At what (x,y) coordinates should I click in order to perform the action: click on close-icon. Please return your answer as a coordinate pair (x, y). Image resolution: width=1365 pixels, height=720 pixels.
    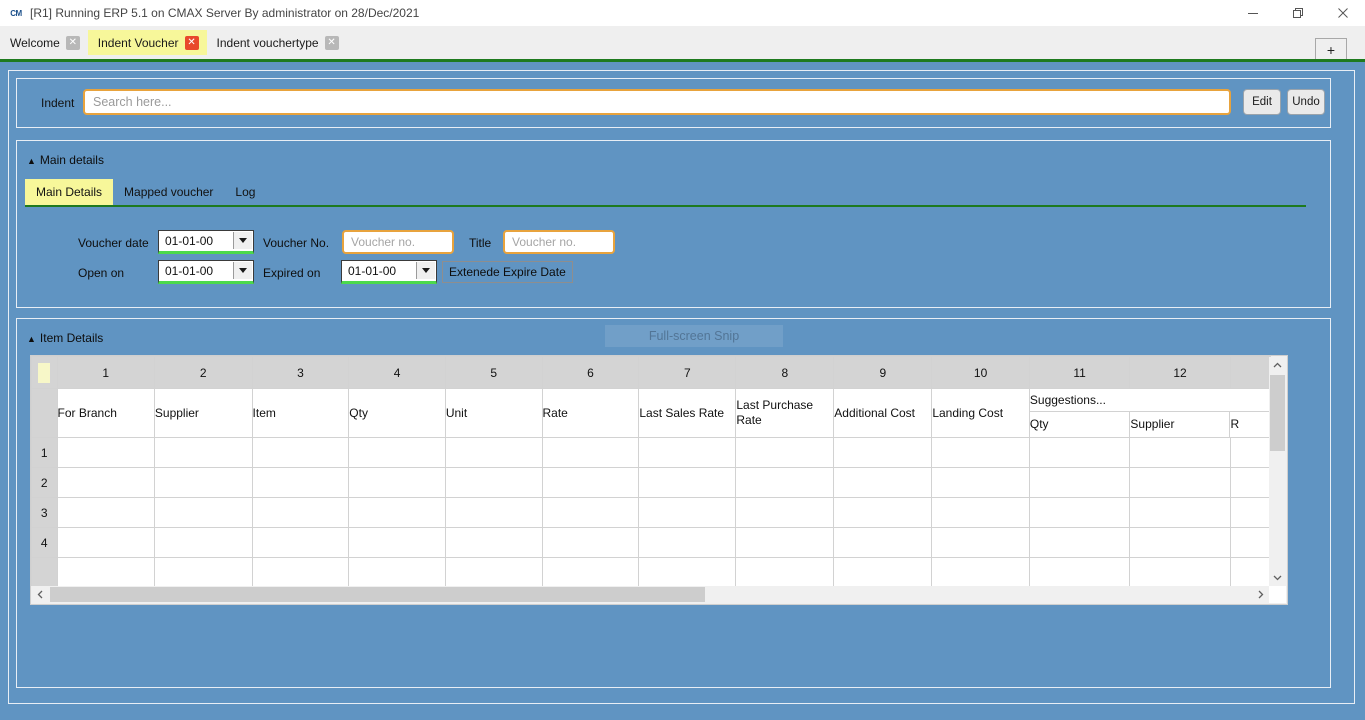
    Looking at the image, I should click on (1342, 13).